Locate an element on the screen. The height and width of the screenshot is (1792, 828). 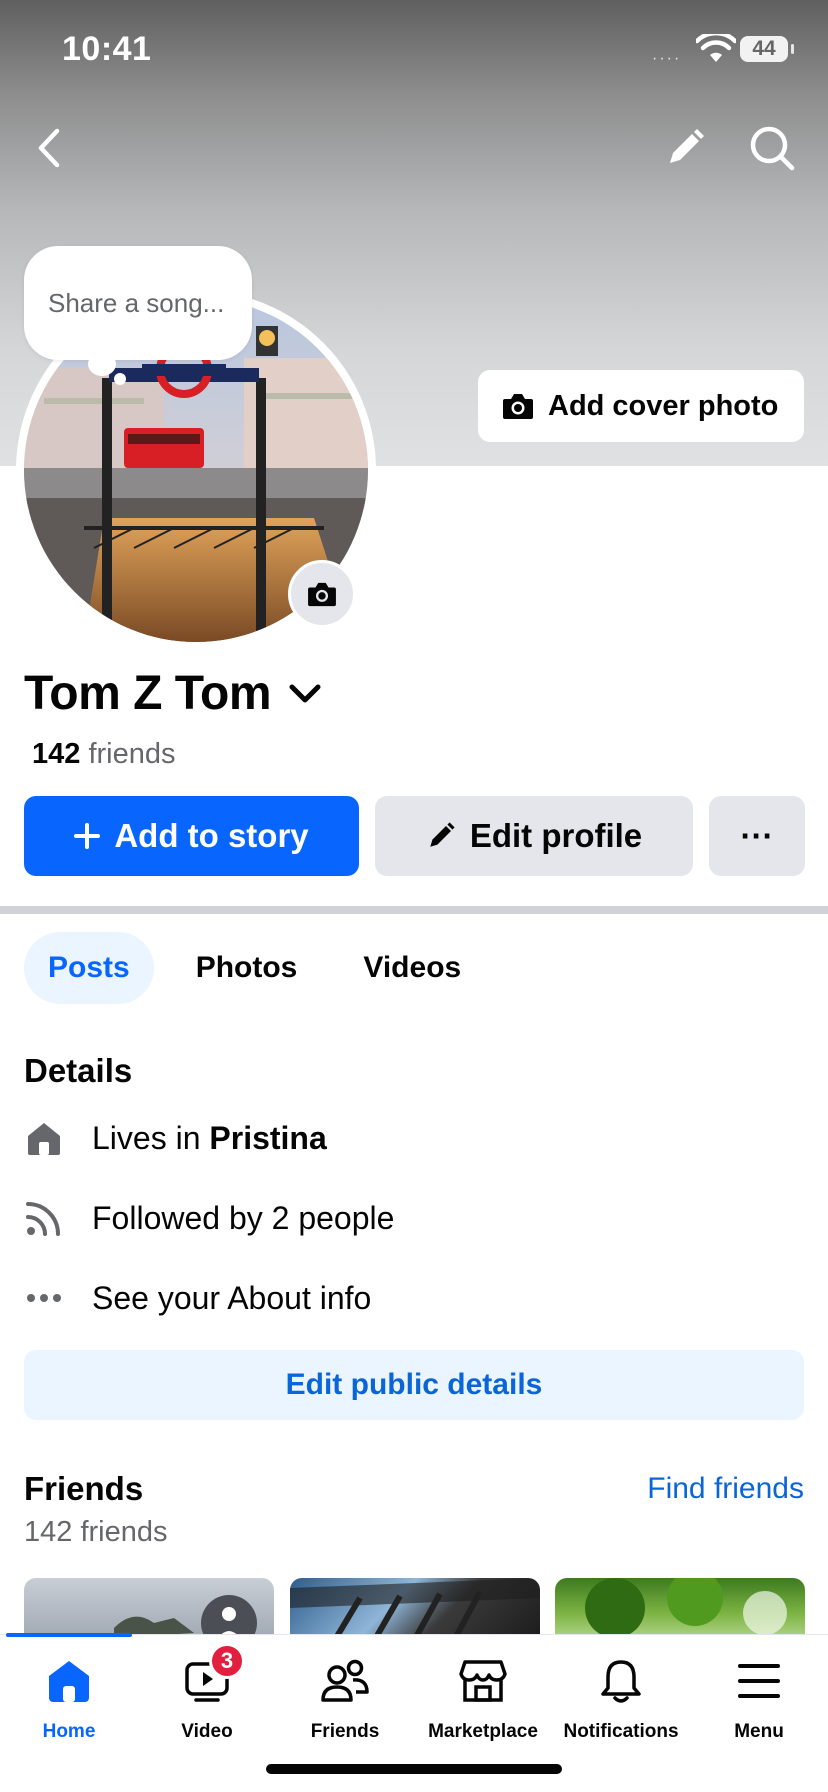
friends-subtitle: 142 friends is located at coordinates (96, 1532).